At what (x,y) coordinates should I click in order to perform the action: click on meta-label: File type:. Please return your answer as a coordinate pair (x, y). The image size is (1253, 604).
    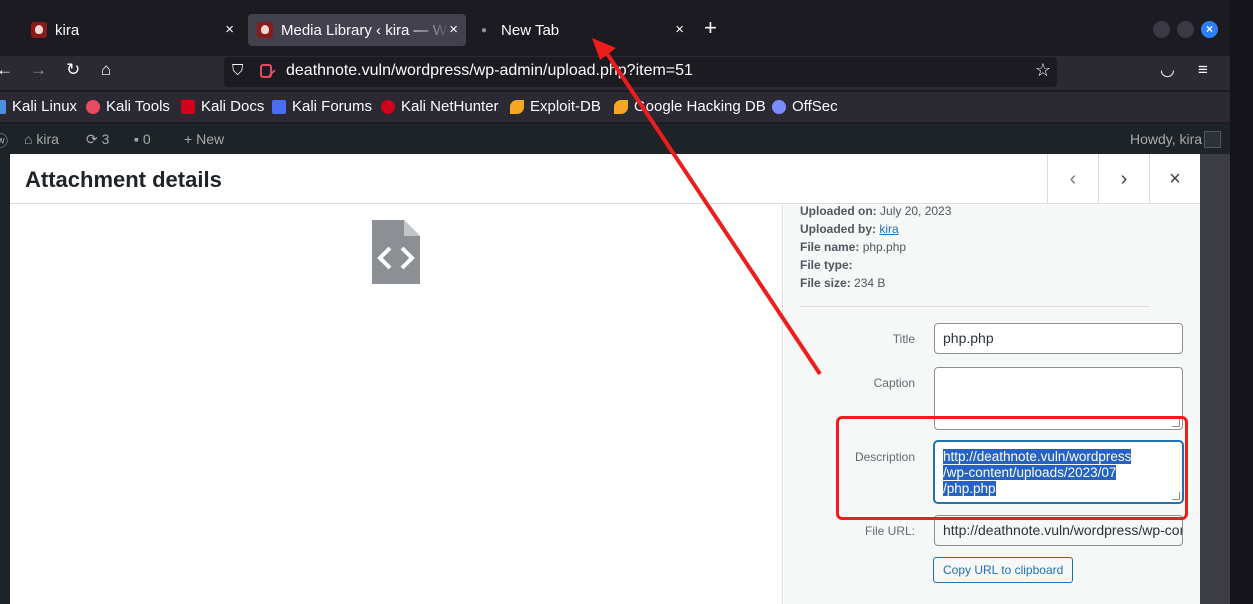
    Looking at the image, I should click on (826, 265).